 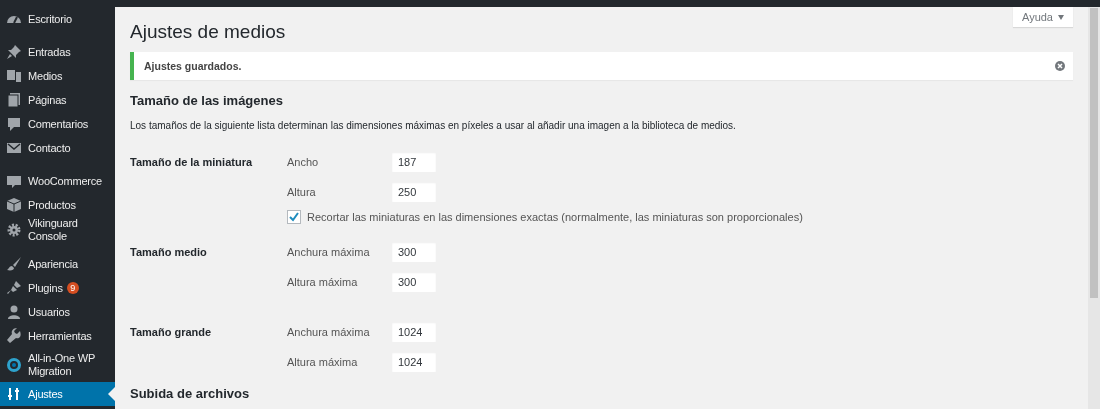 What do you see at coordinates (555, 217) in the screenshot?
I see `checkbox-label: Recortar las miniaturas en las dimensiones exactas (normalmente, las miniaturas son proporcionales)` at bounding box center [555, 217].